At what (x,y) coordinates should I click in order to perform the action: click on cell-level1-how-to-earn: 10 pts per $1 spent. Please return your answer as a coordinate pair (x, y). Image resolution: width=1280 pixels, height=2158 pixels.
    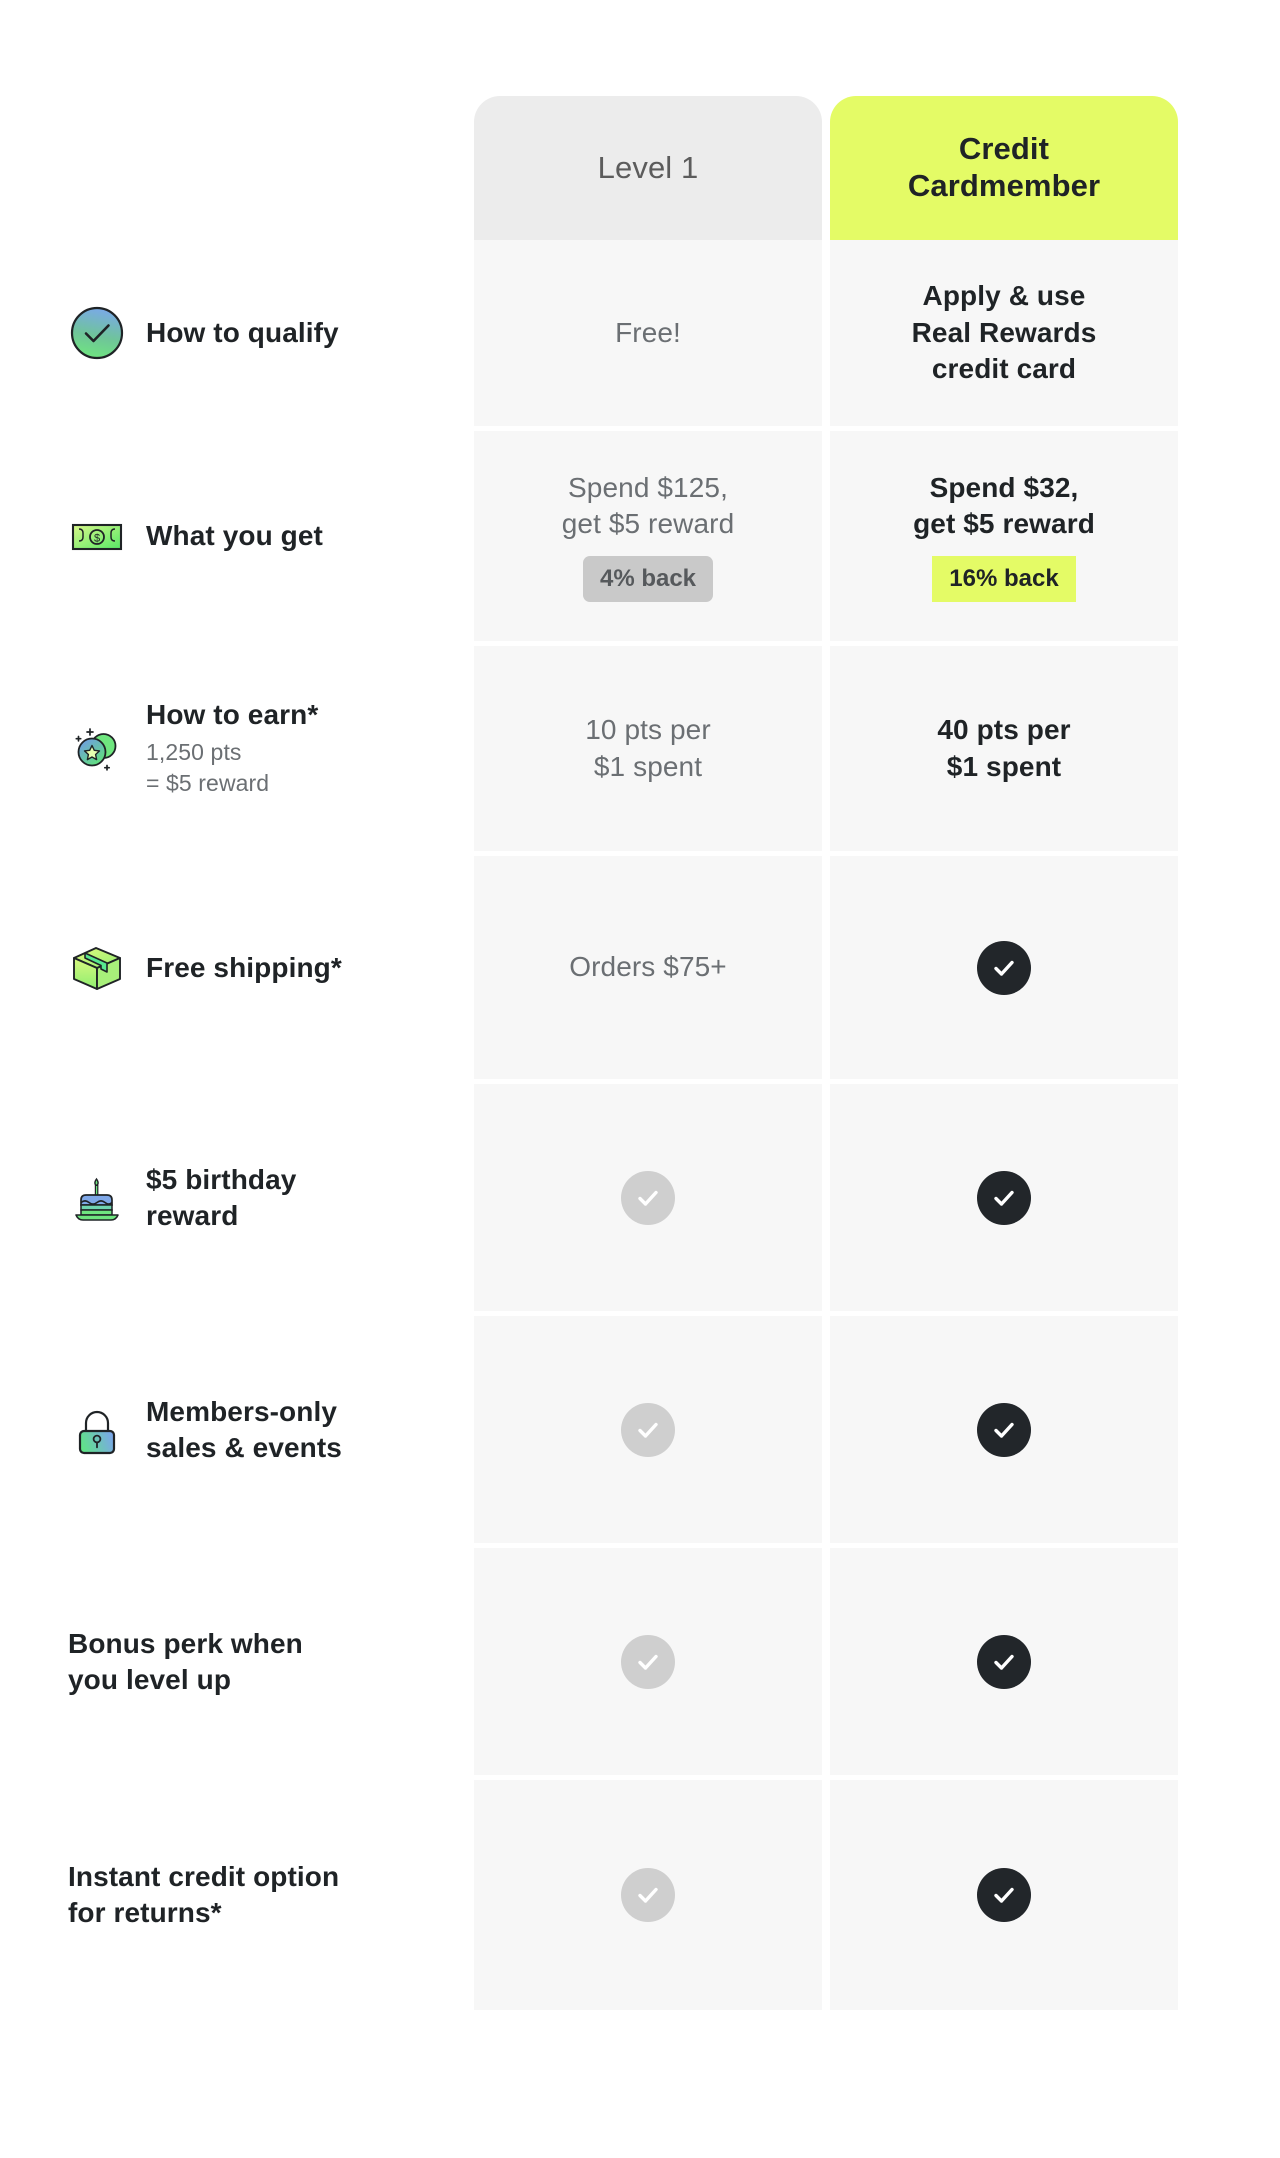
    Looking at the image, I should click on (648, 748).